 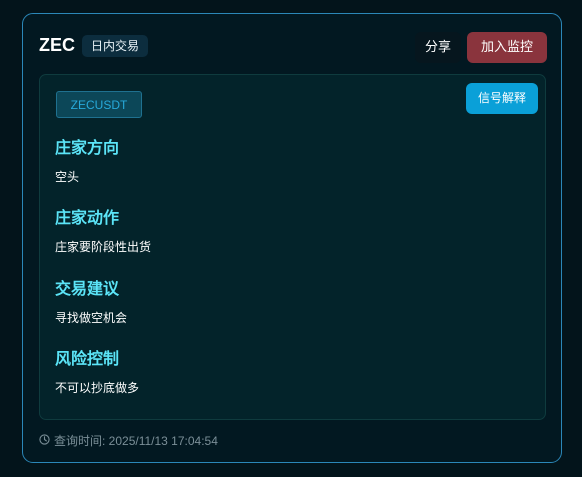 I want to click on card-header: ZEC 日内交易 分享 加入监控, so click(x=293, y=48).